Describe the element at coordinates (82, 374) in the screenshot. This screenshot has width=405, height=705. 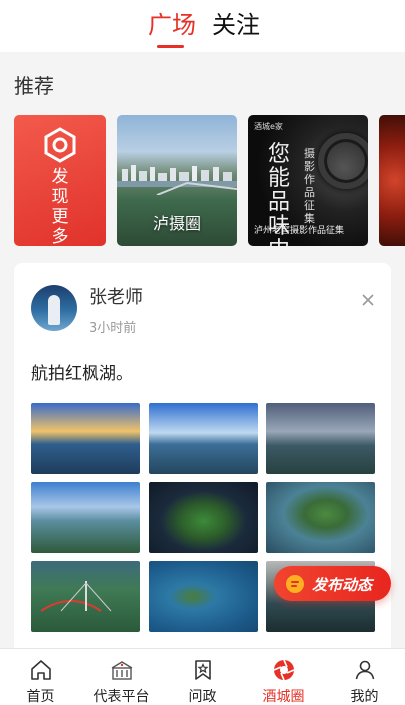
I see `post-text: 航拍红枫湖。` at that location.